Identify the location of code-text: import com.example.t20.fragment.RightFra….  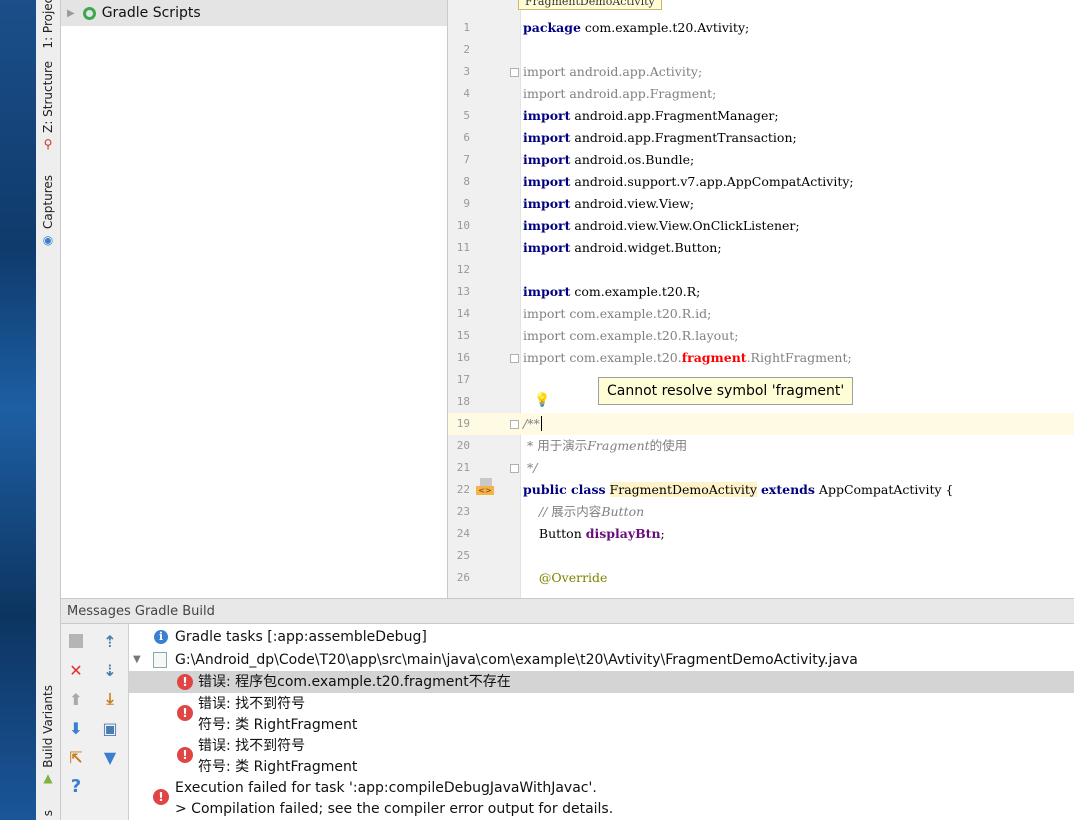
(687, 358).